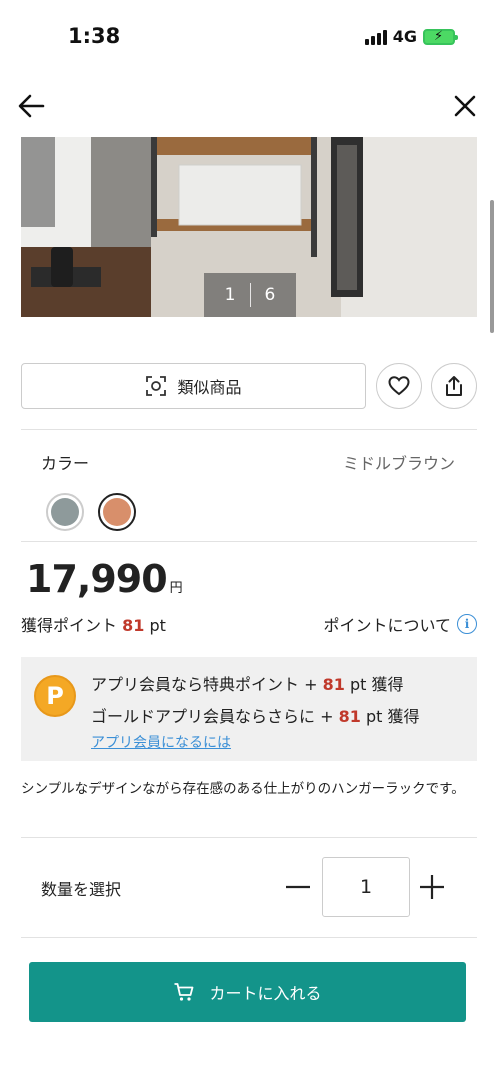 This screenshot has height=1080, width=499. I want to click on close-icon, so click(465, 106).